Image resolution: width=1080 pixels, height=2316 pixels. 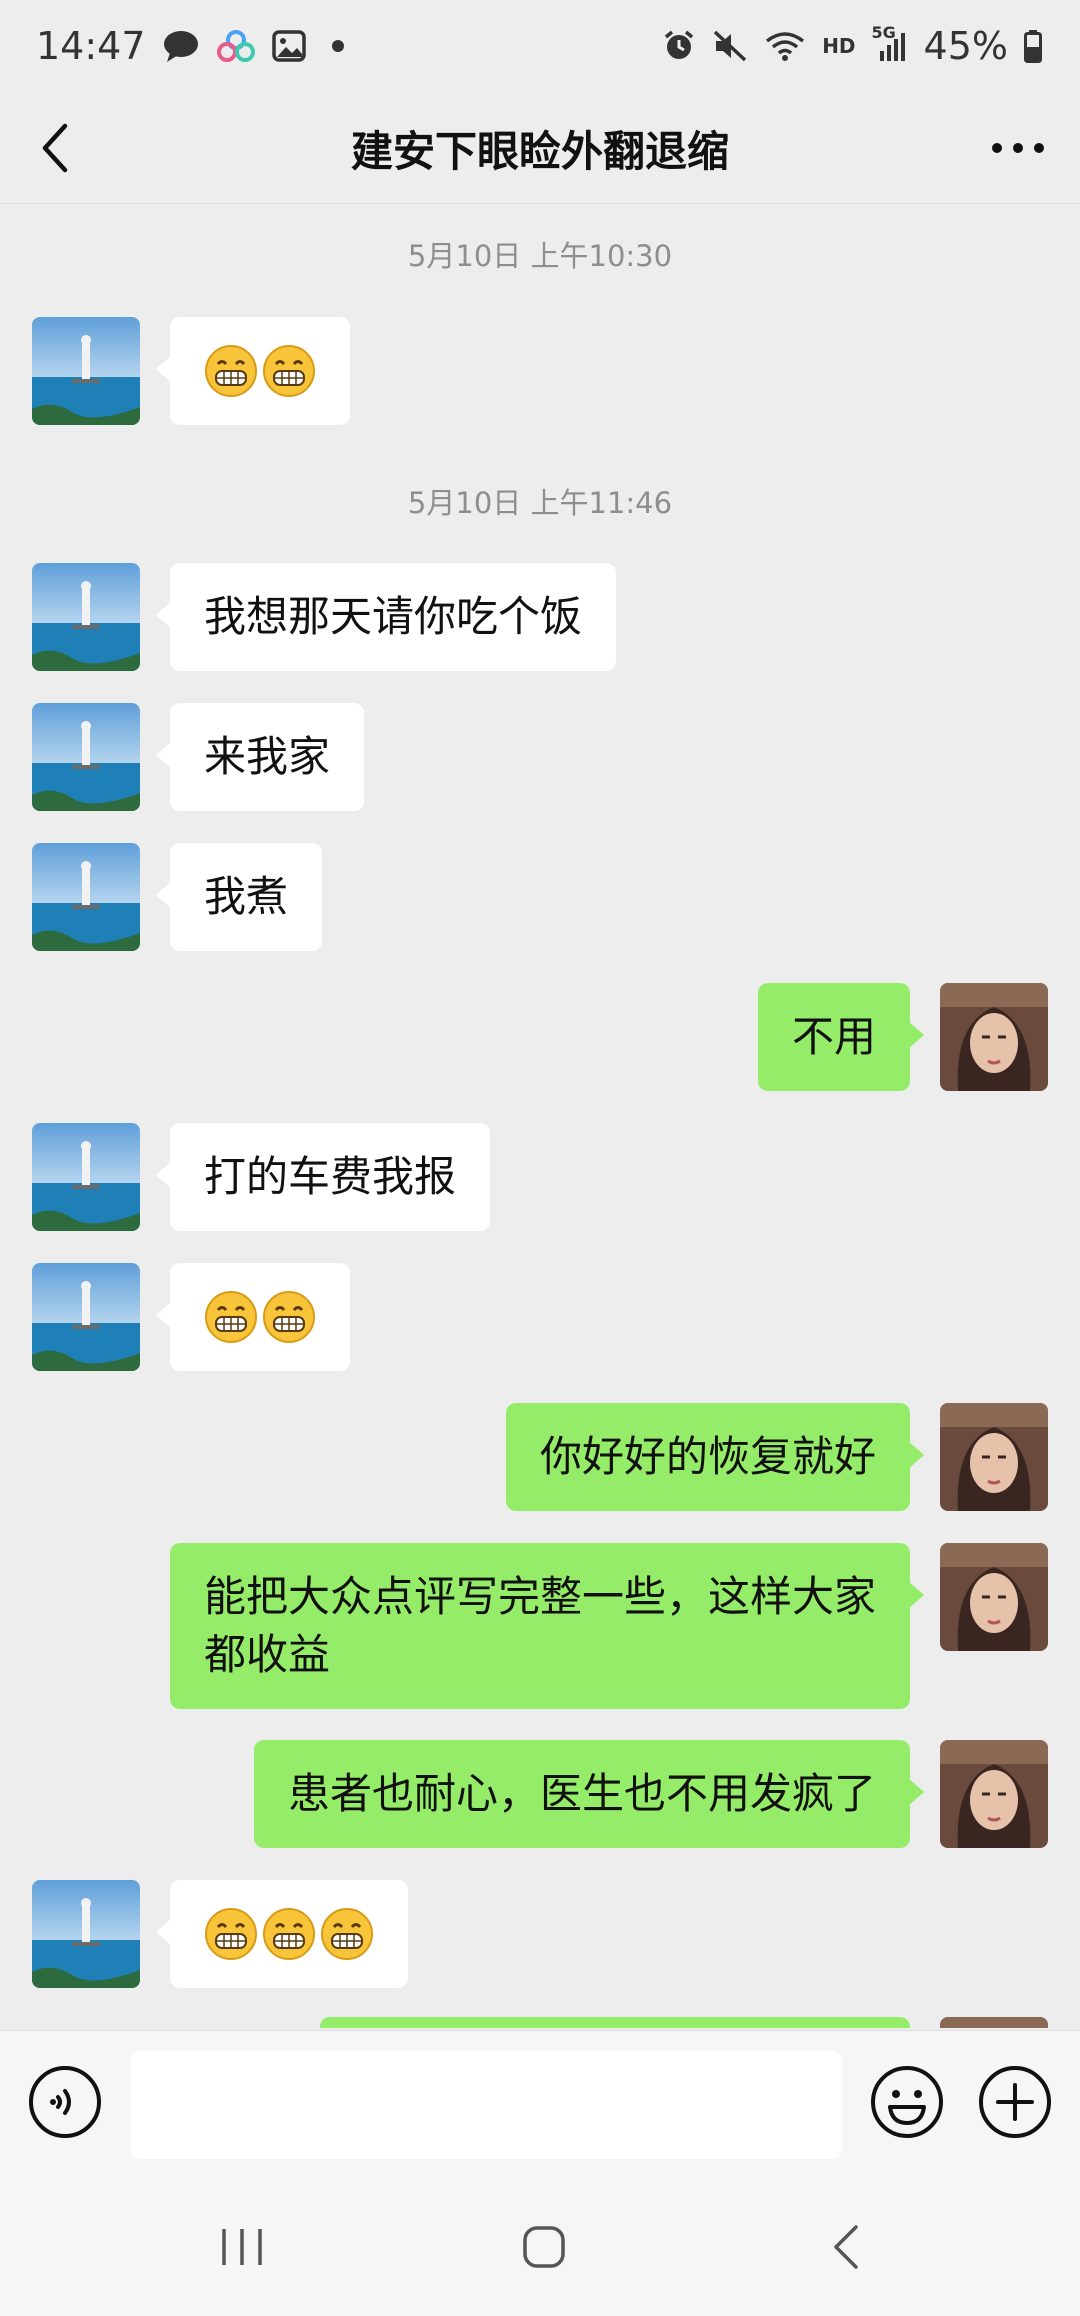 What do you see at coordinates (615, 2022) in the screenshot?
I see `message-bubble-outgoing-partial` at bounding box center [615, 2022].